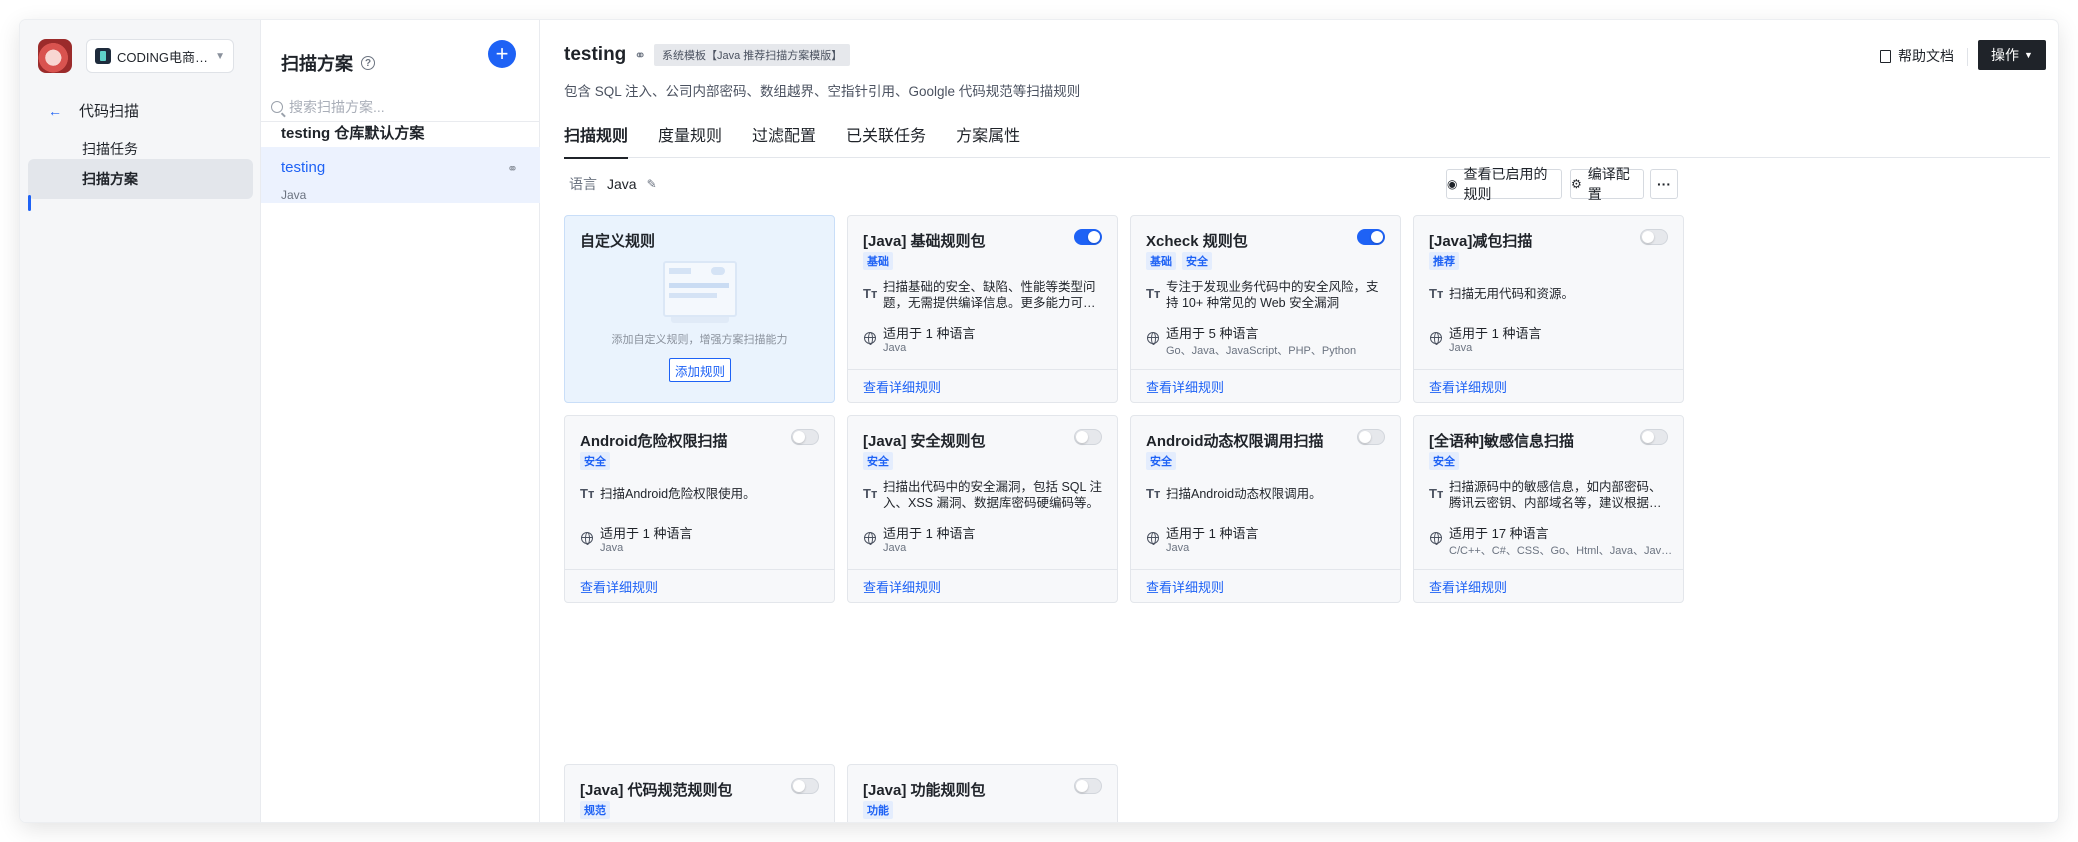 This screenshot has height=842, width=2078. Describe the element at coordinates (502, 54) in the screenshot. I see `add-scheme-button: +` at that location.